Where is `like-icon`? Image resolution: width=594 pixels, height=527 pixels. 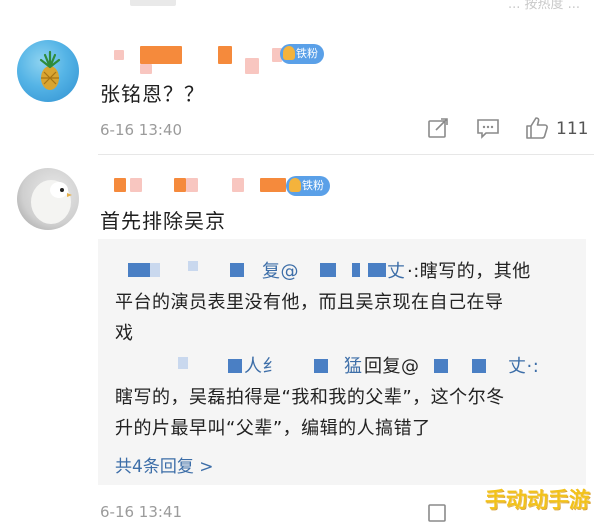 like-icon is located at coordinates (537, 130).